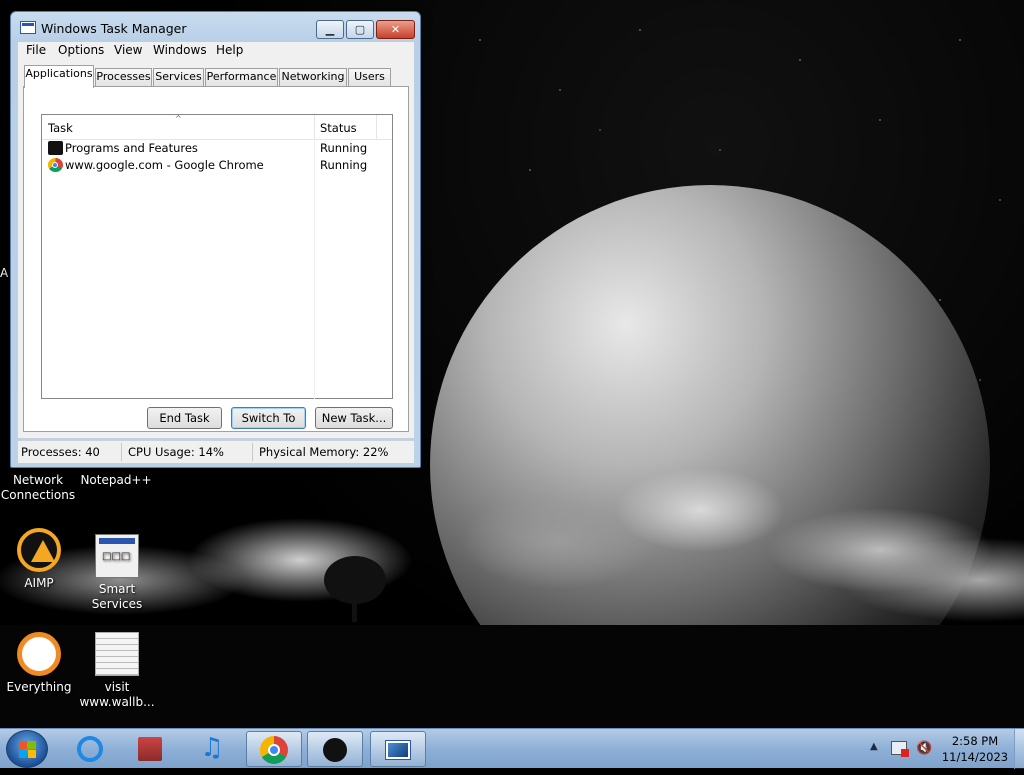  Describe the element at coordinates (975, 749) in the screenshot. I see `system-clock: 2:58 PM 11/14/2023` at that location.